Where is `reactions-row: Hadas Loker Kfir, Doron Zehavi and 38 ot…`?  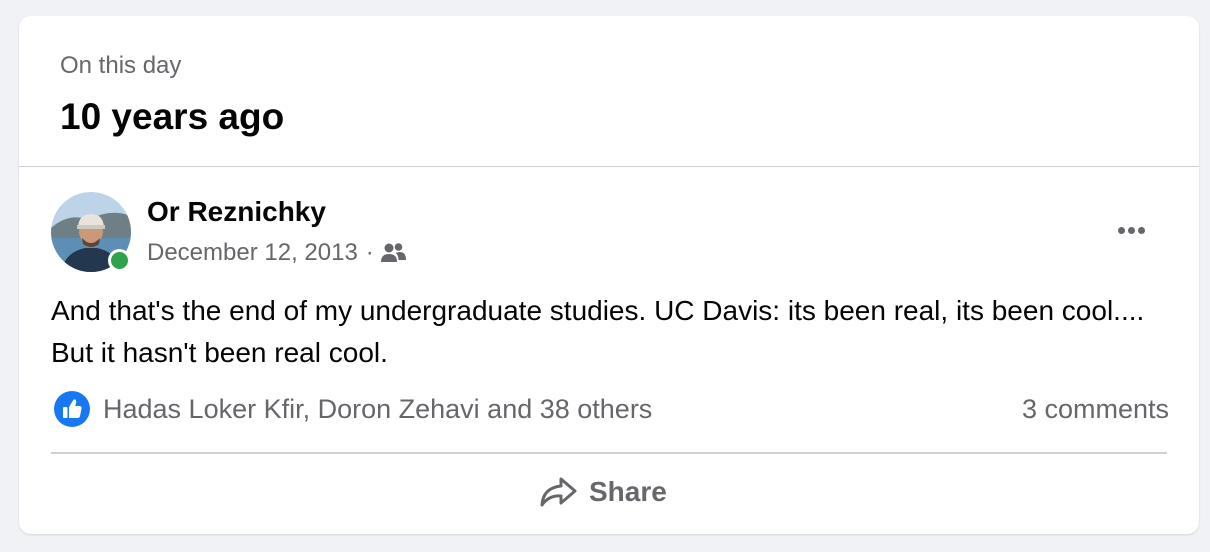 reactions-row: Hadas Loker Kfir, Doron Zehavi and 38 ot… is located at coordinates (611, 409).